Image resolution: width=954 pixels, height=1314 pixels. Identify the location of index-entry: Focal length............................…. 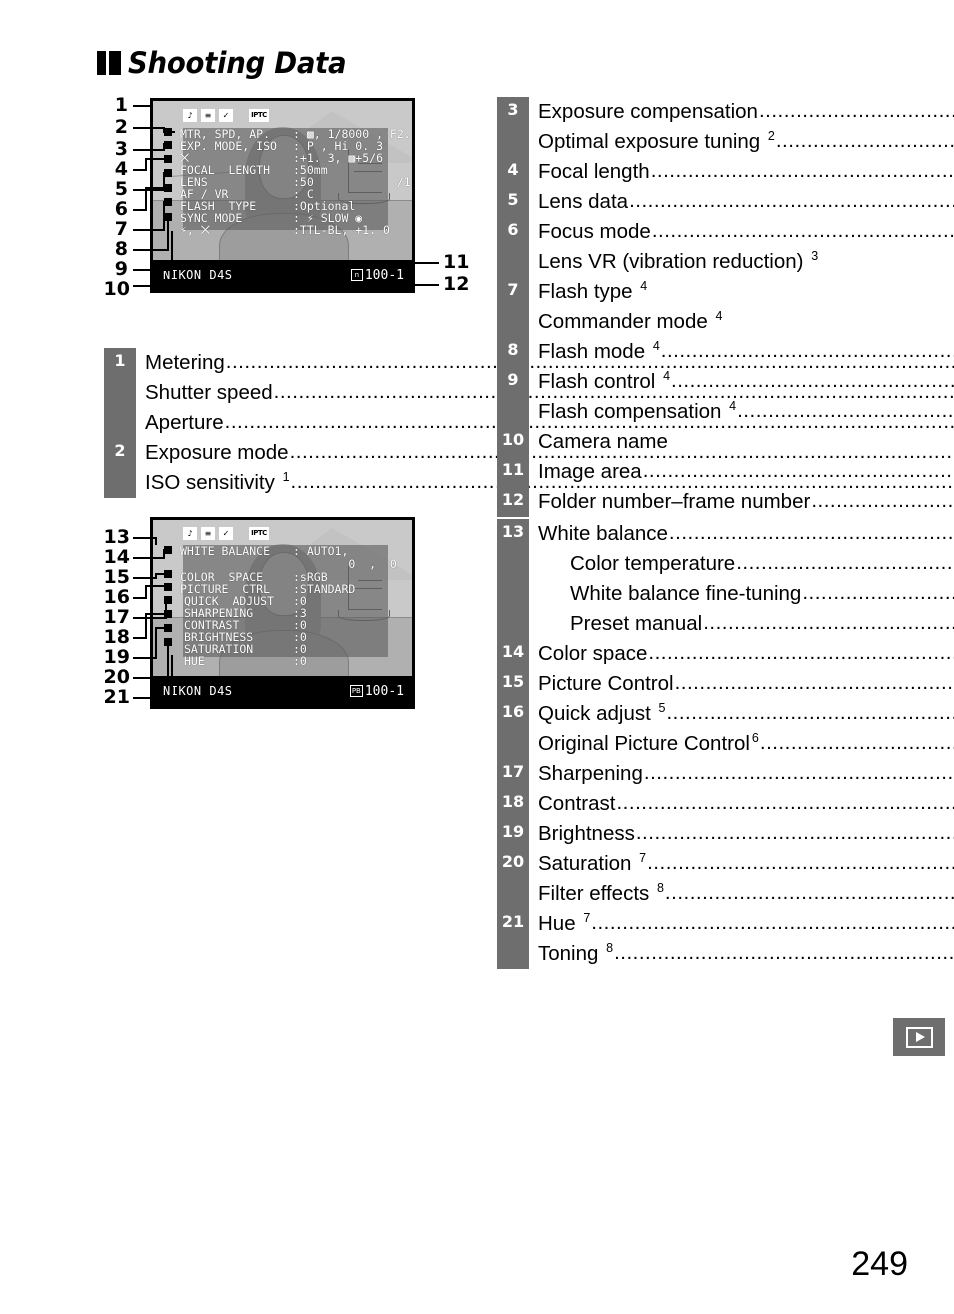
(746, 172).